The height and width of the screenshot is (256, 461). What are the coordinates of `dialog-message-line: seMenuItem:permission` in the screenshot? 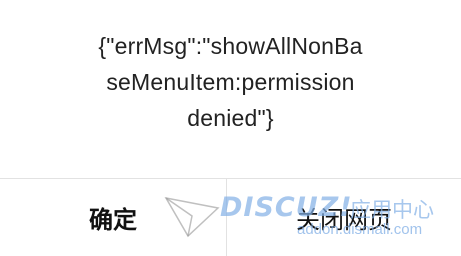 It's located at (230, 82).